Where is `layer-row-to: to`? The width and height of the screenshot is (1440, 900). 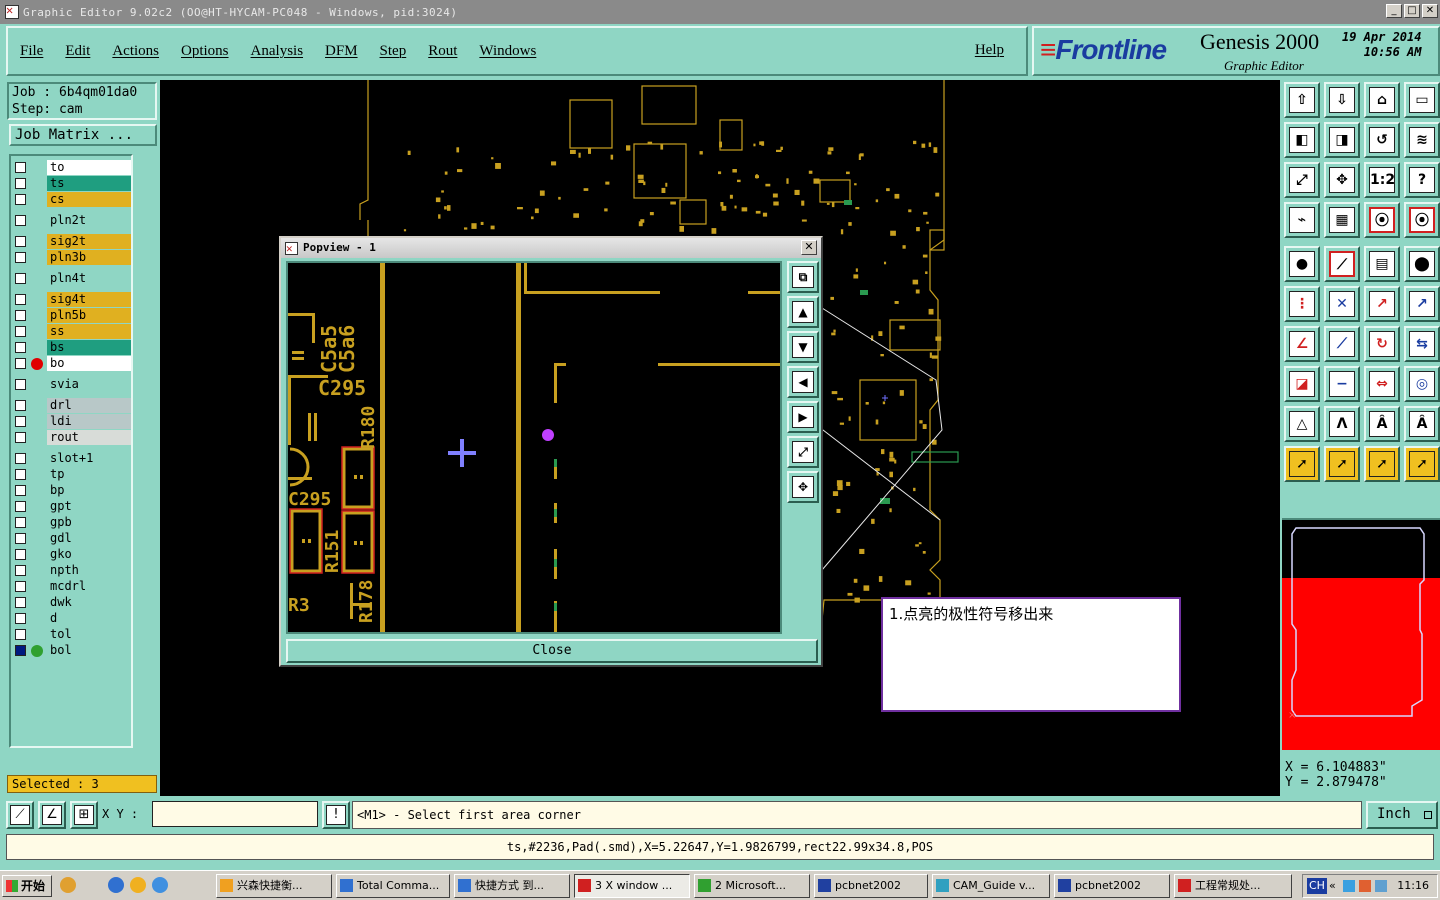
layer-row-to: to is located at coordinates (72, 167).